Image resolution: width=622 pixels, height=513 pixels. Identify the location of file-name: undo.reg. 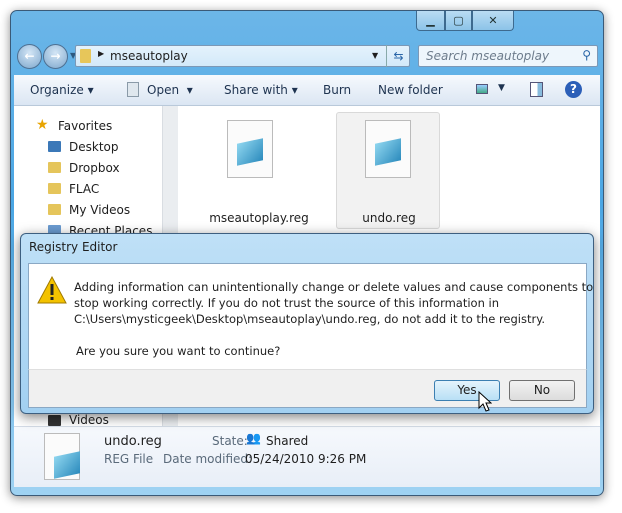
(389, 218).